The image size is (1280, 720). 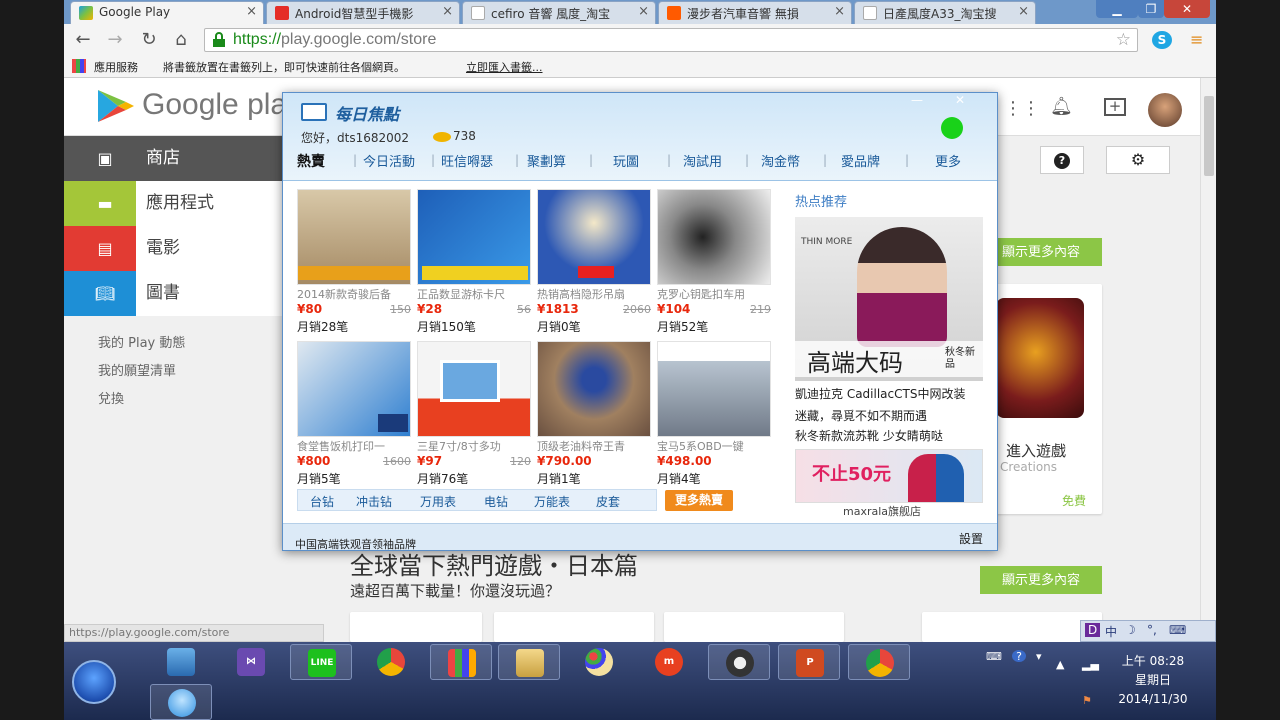 I want to click on chinese-mode-icon: 中, so click(x=1111, y=631).